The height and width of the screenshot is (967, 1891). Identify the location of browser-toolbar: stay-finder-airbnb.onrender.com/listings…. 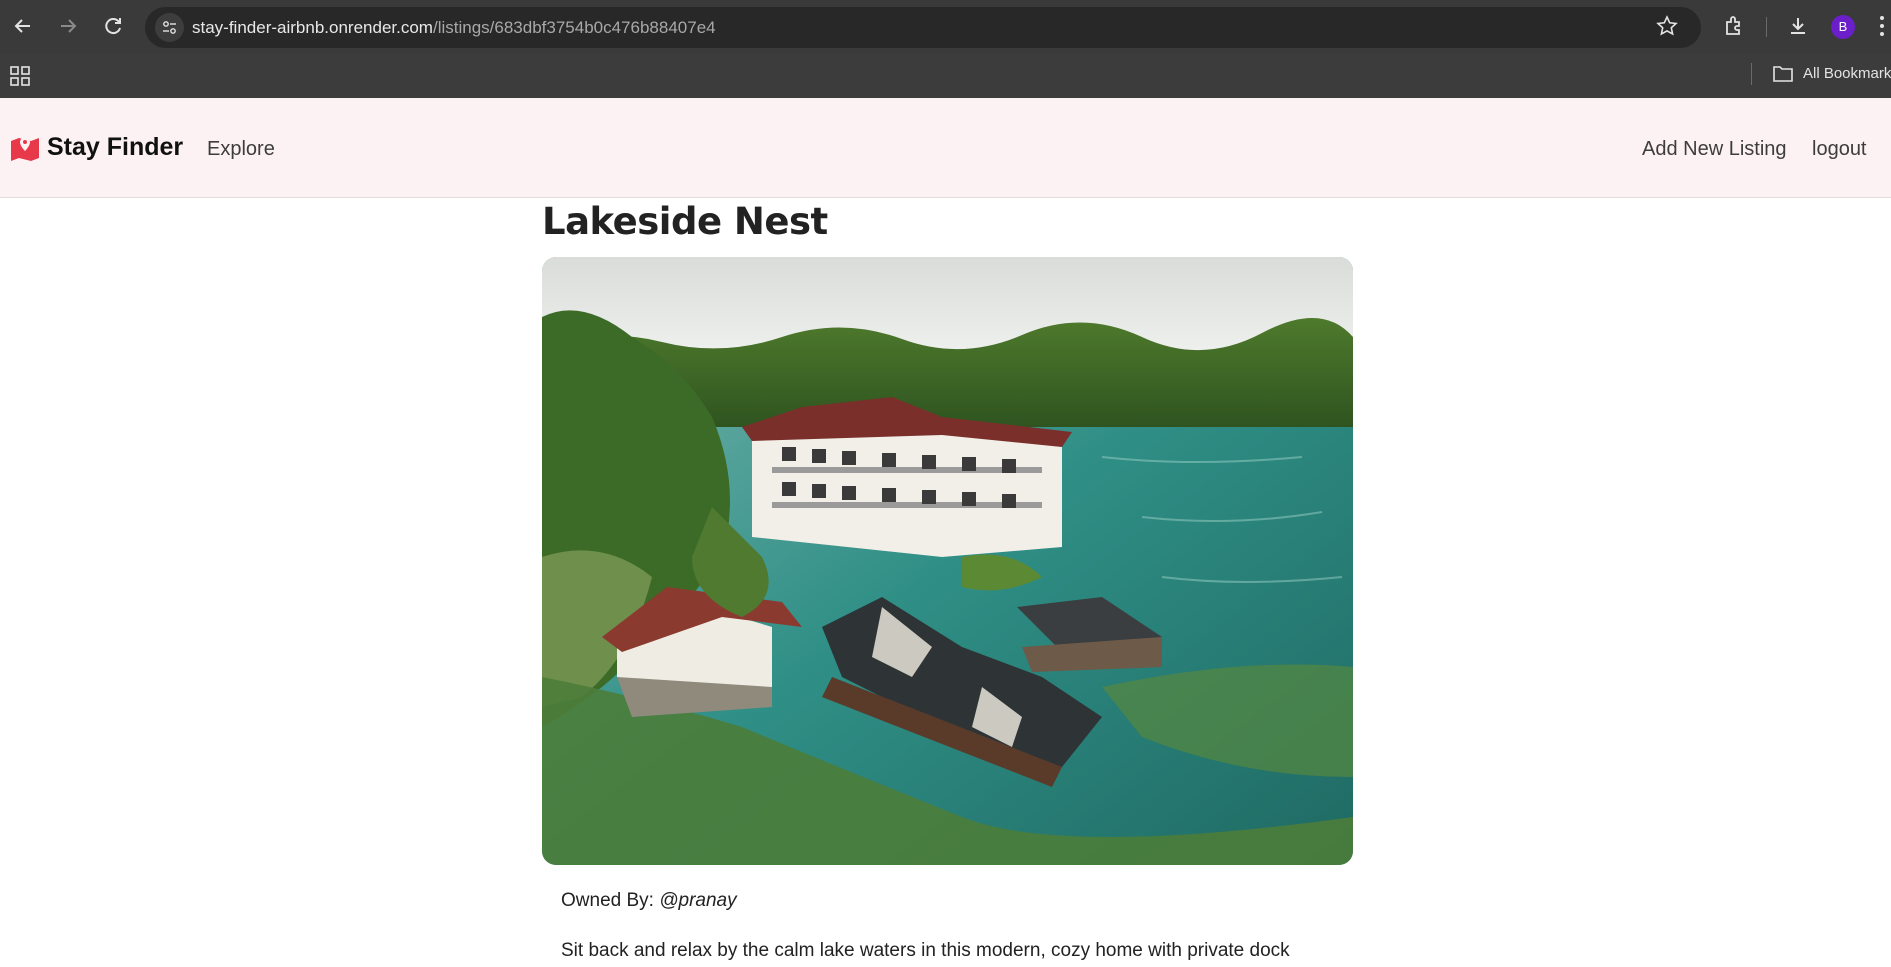
(945, 27).